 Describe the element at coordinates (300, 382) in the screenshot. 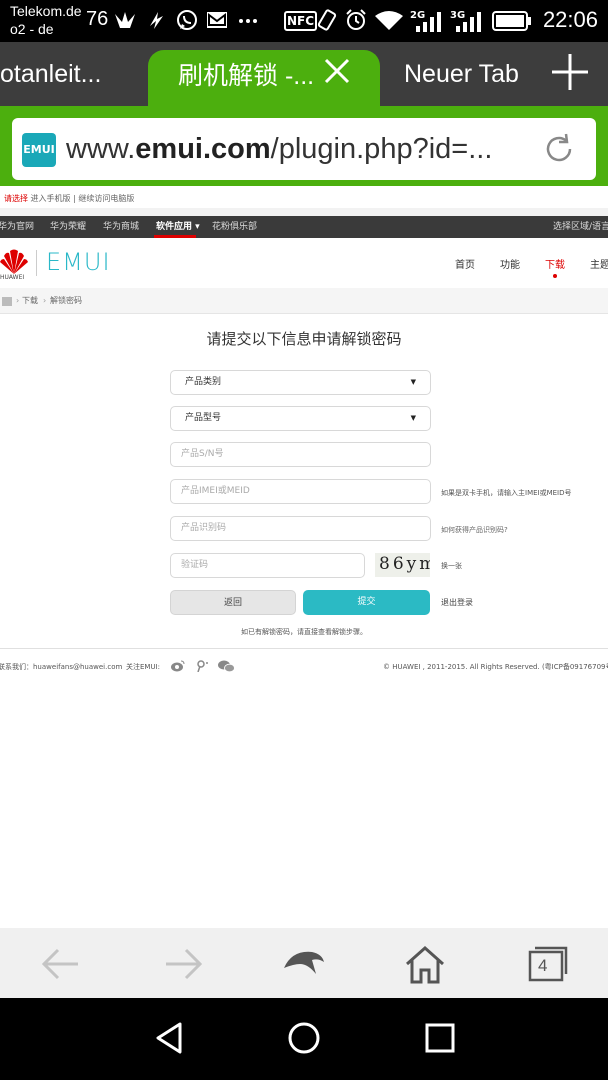

I see `product-type-select: 产品类别 ▼` at that location.